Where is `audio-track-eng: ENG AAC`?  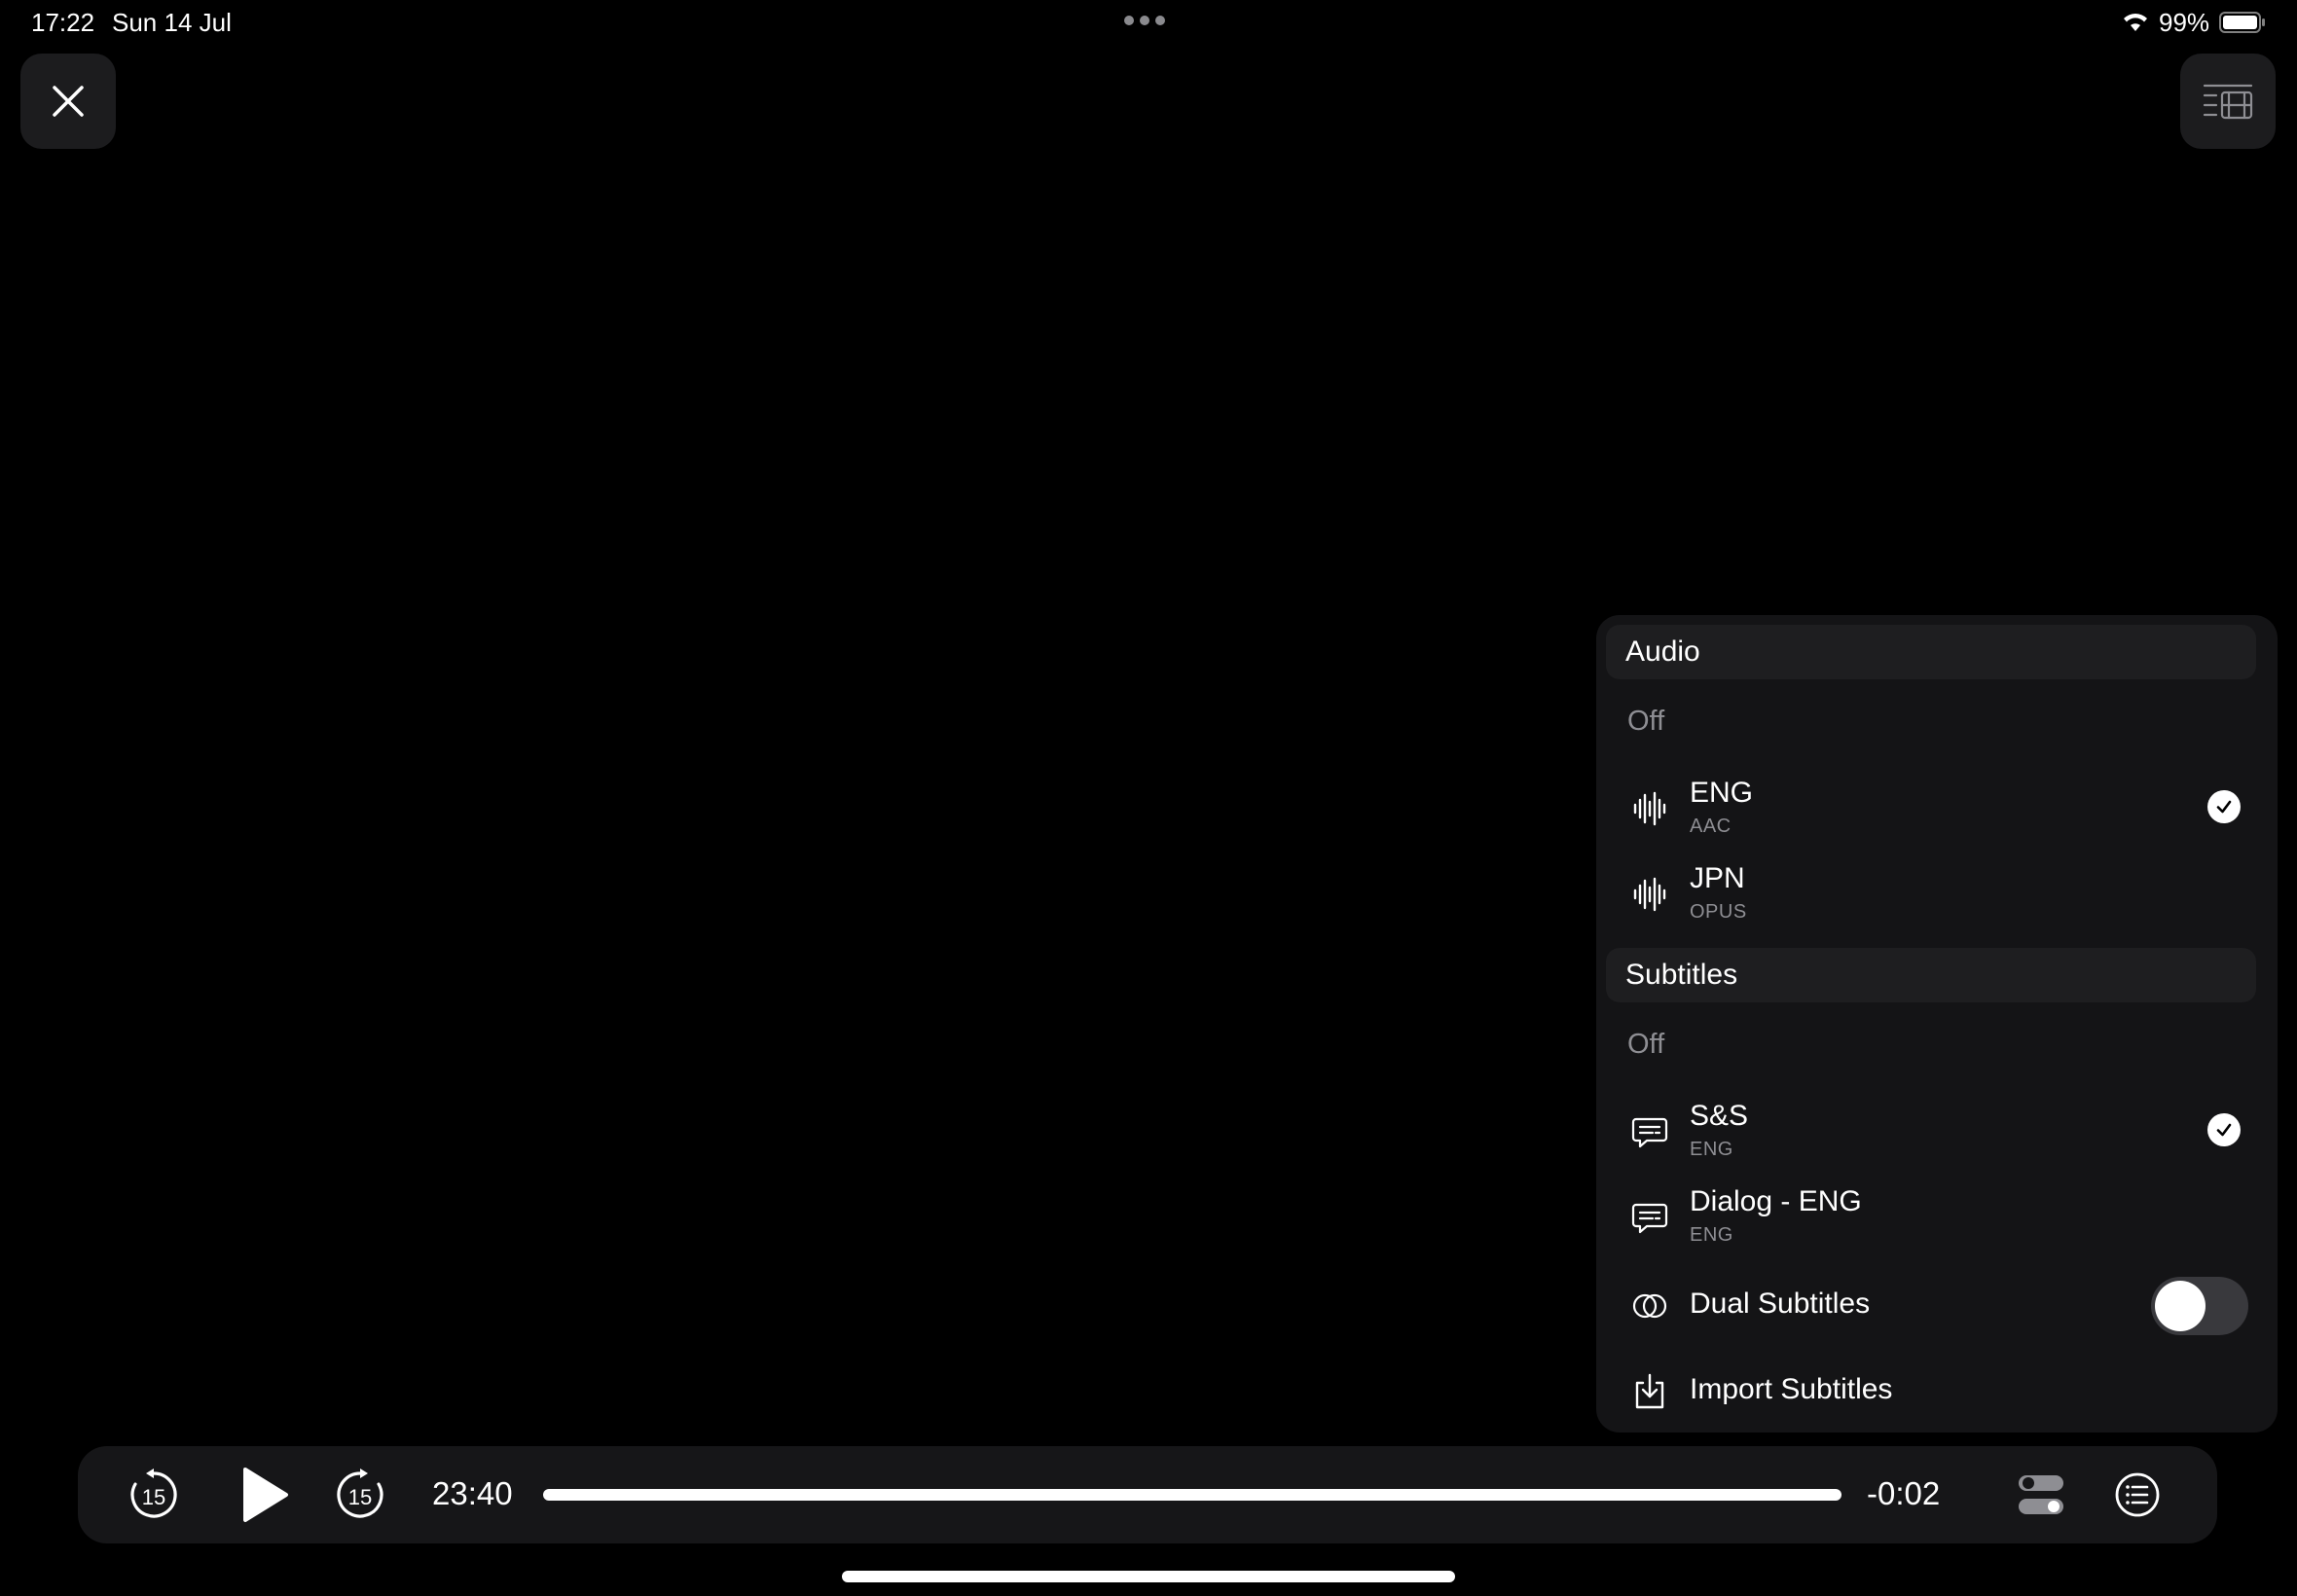 audio-track-eng: ENG AAC is located at coordinates (1937, 808).